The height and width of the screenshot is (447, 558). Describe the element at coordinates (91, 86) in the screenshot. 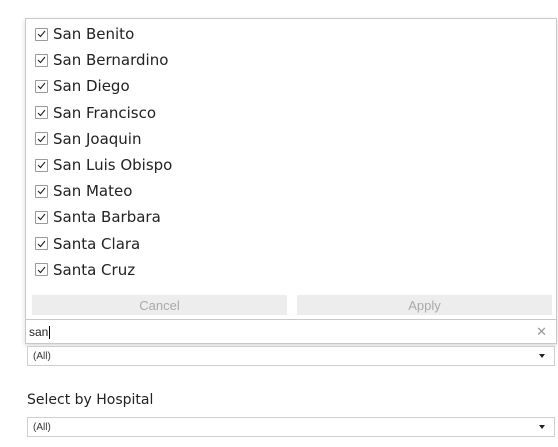

I see `list-item-label: San Diego` at that location.